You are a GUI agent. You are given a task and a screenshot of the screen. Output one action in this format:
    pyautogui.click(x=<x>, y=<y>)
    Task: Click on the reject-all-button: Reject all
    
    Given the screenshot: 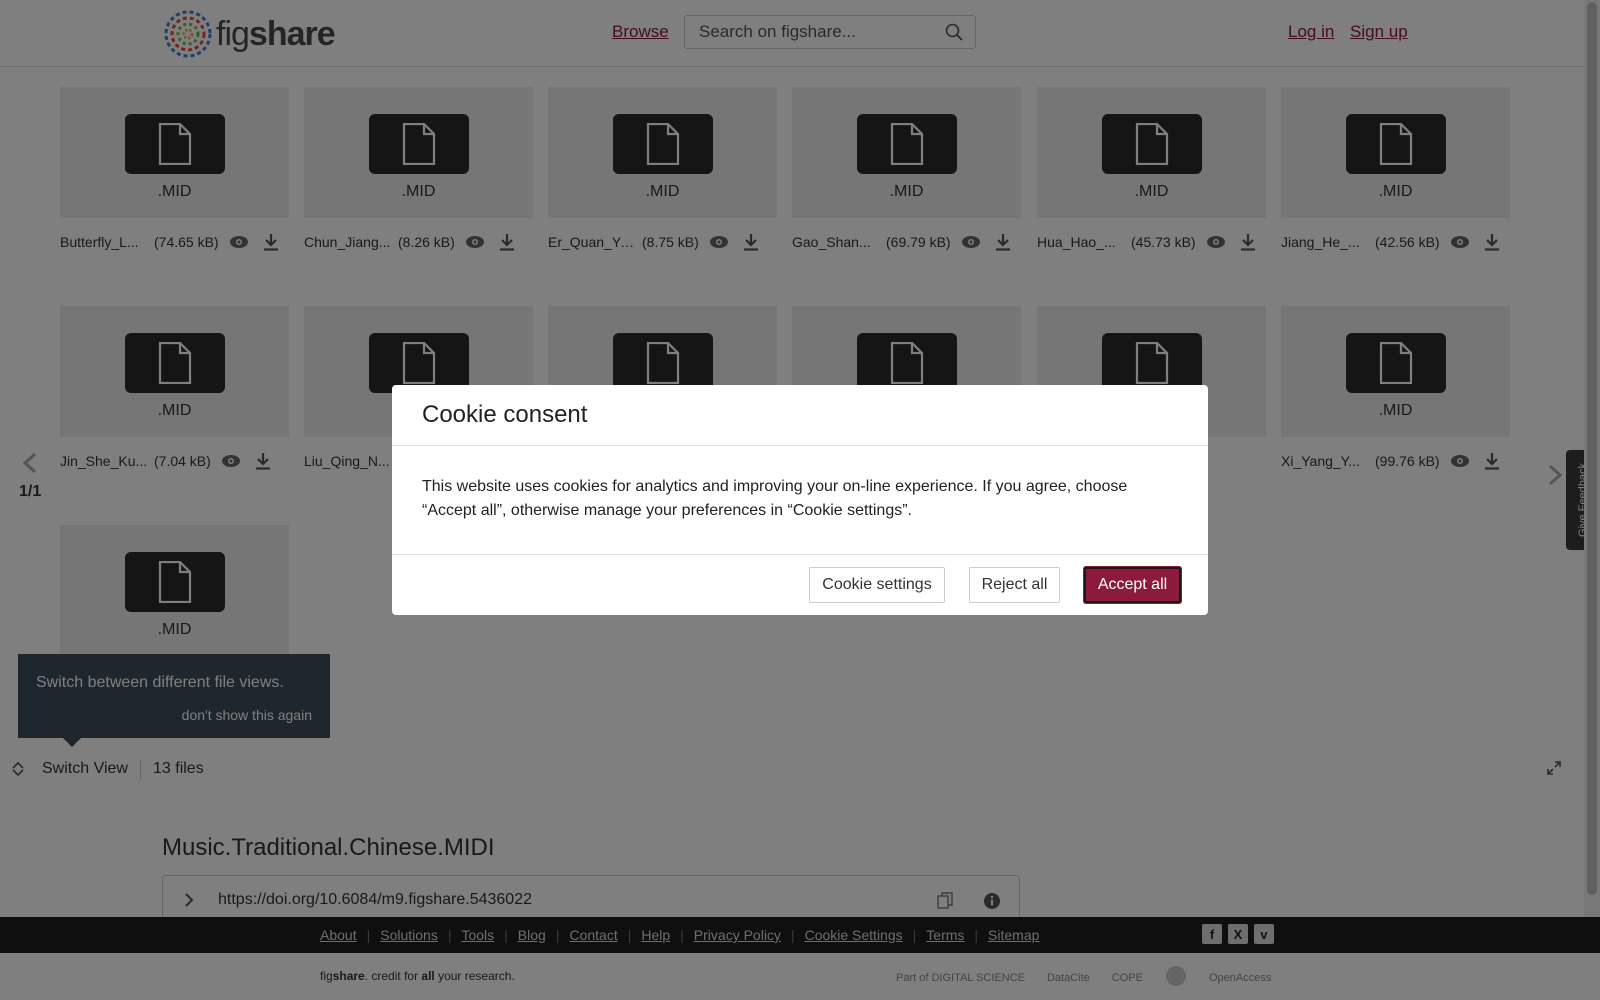 What is the action you would take?
    pyautogui.click(x=1014, y=585)
    